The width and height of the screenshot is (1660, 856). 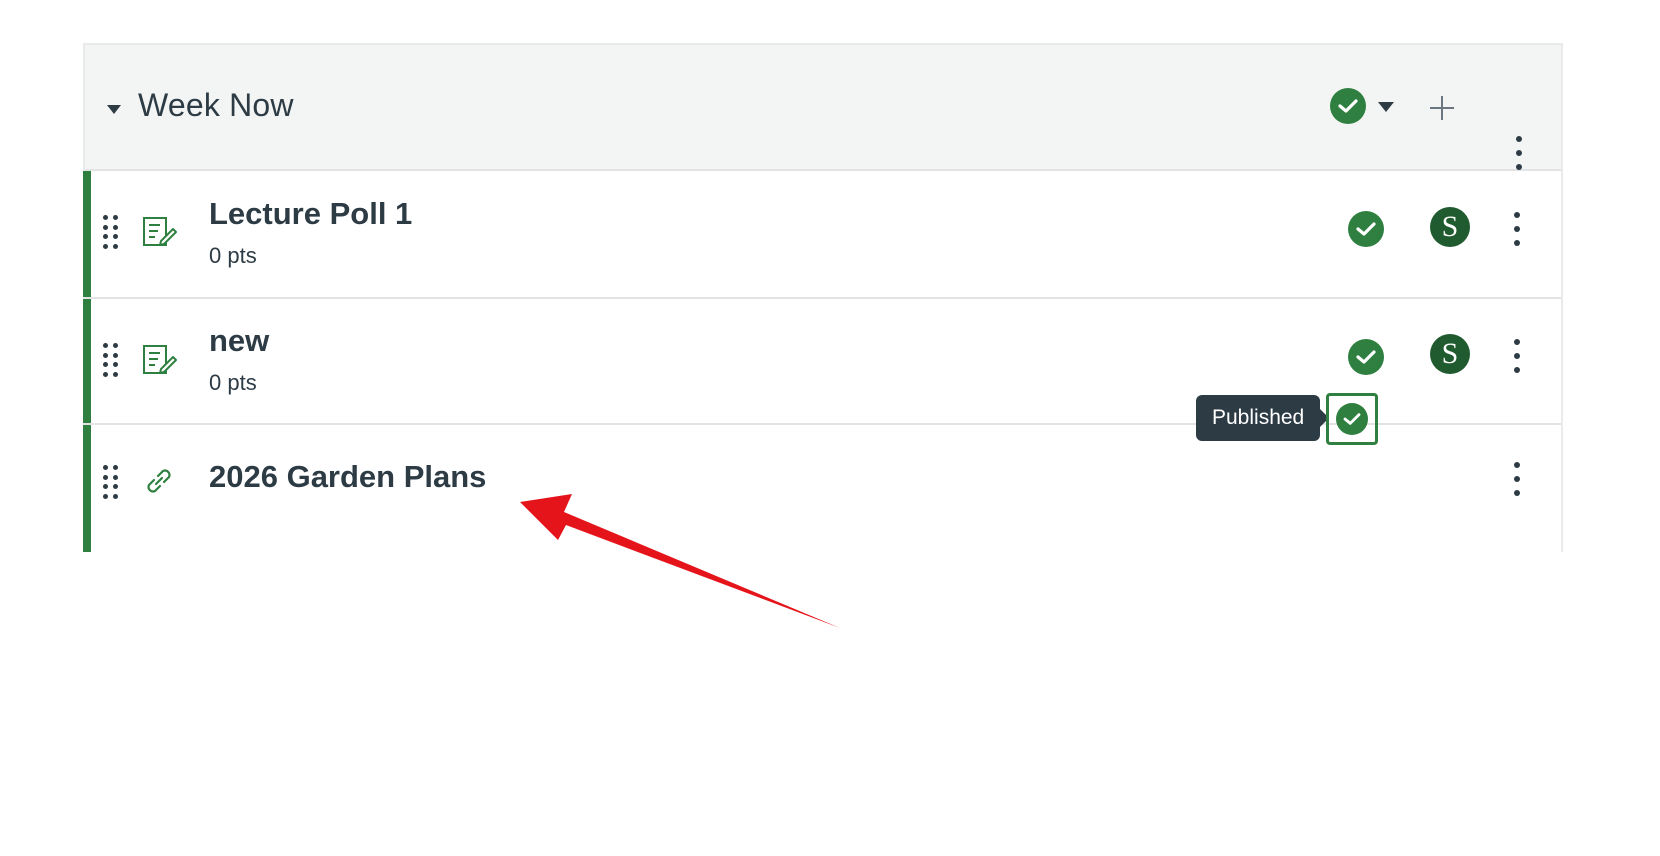 I want to click on published-tooltip: Published, so click(x=1263, y=418).